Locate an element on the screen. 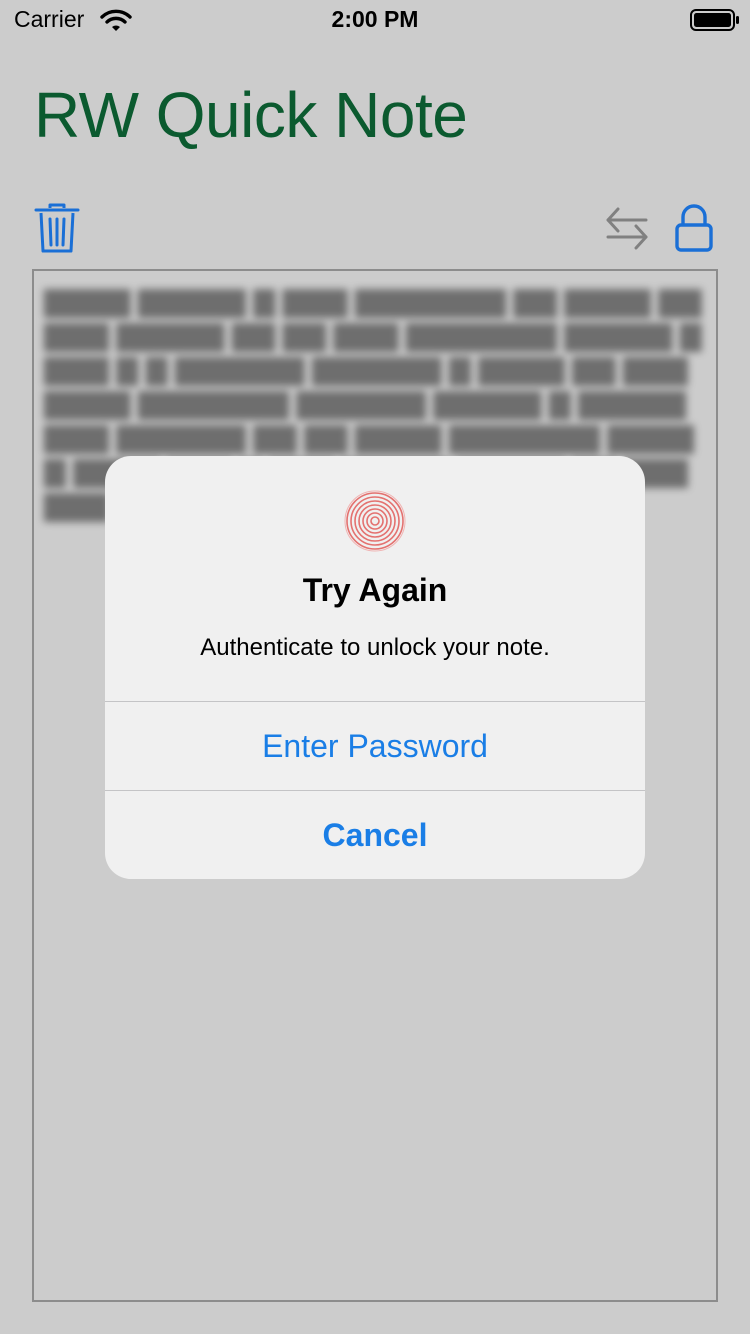  swap-arrows-icon is located at coordinates (627, 228).